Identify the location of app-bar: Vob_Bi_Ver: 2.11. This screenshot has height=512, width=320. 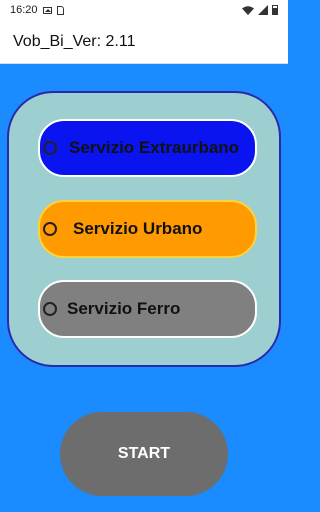
(144, 42).